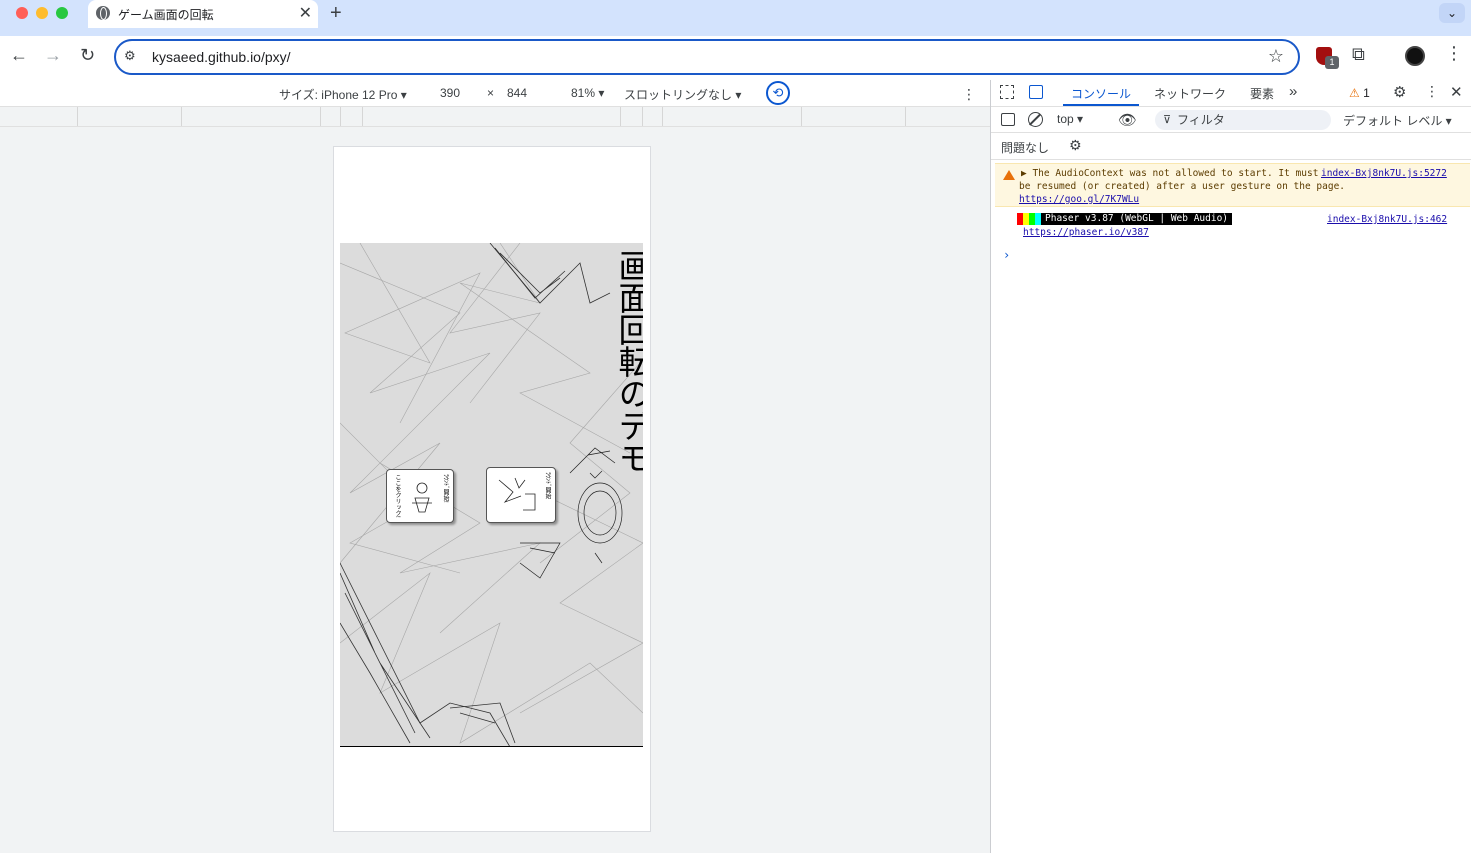 The image size is (1471, 853). I want to click on active-tab-indicator, so click(1101, 105).